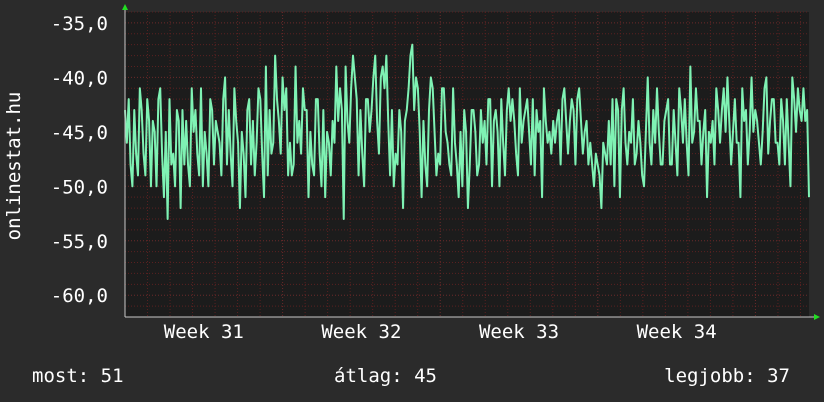  Describe the element at coordinates (79, 160) in the screenshot. I see `y-axis-ticks: -35,0 -40,0 -45,0 -50,0 -55,0 -60,0` at that location.